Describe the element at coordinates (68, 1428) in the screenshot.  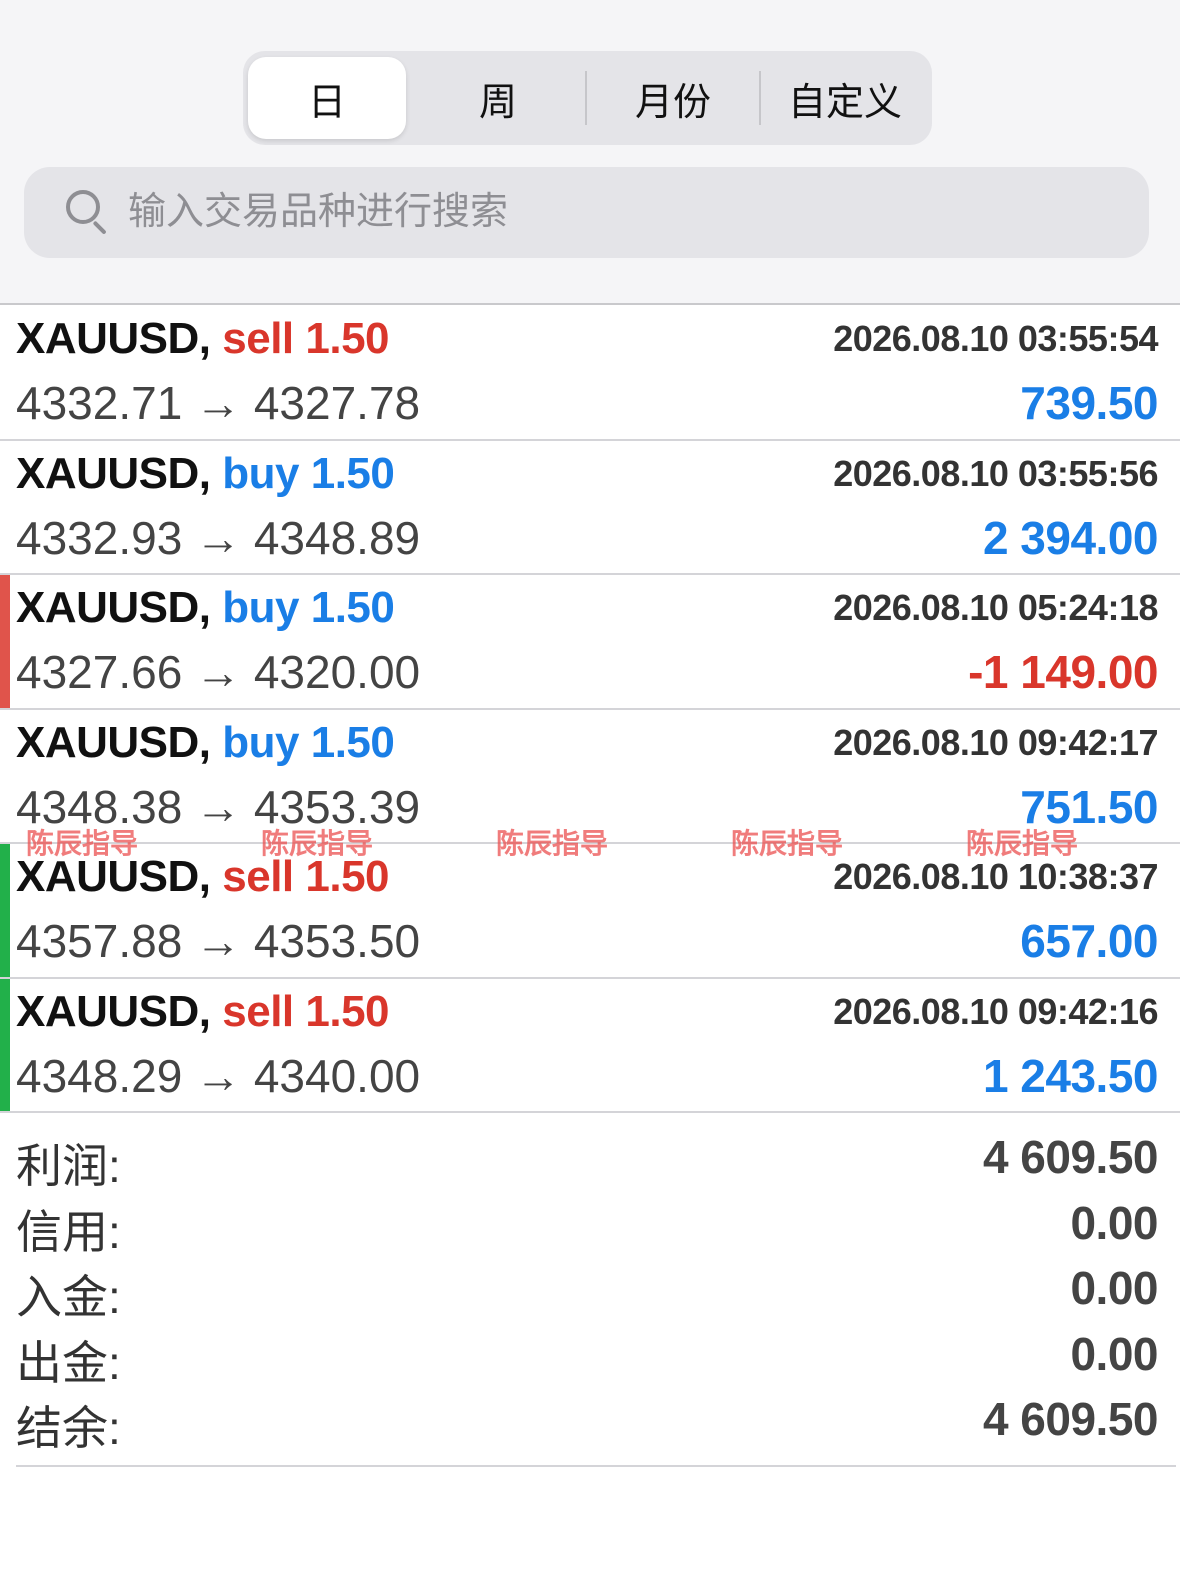
I see `summary-label: 结余:` at that location.